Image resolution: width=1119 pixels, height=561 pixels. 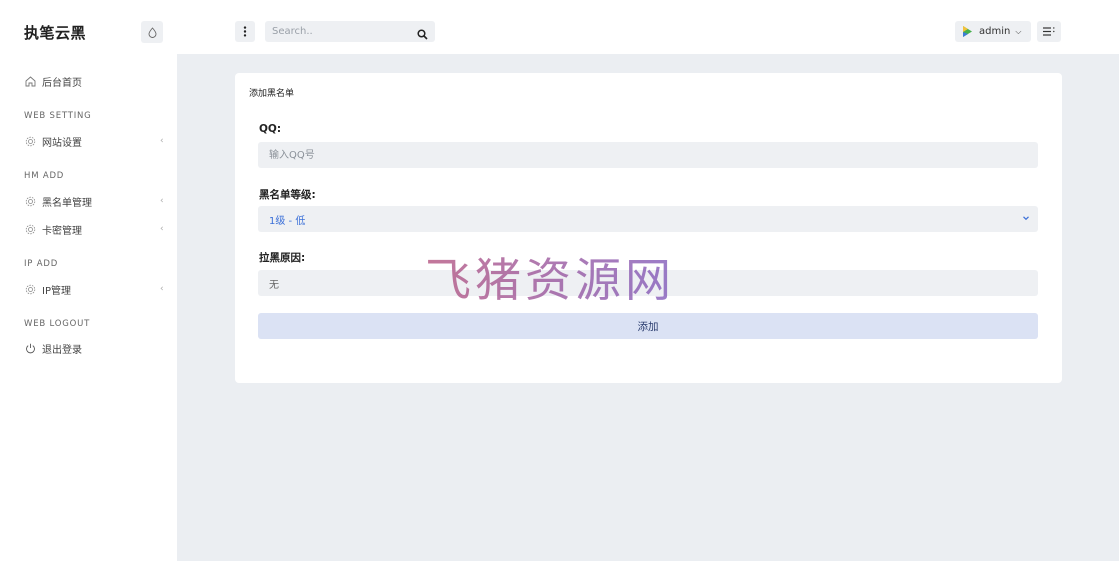 I want to click on sidebar-item-site-settings: 网站设置 ‹, so click(x=99, y=141).